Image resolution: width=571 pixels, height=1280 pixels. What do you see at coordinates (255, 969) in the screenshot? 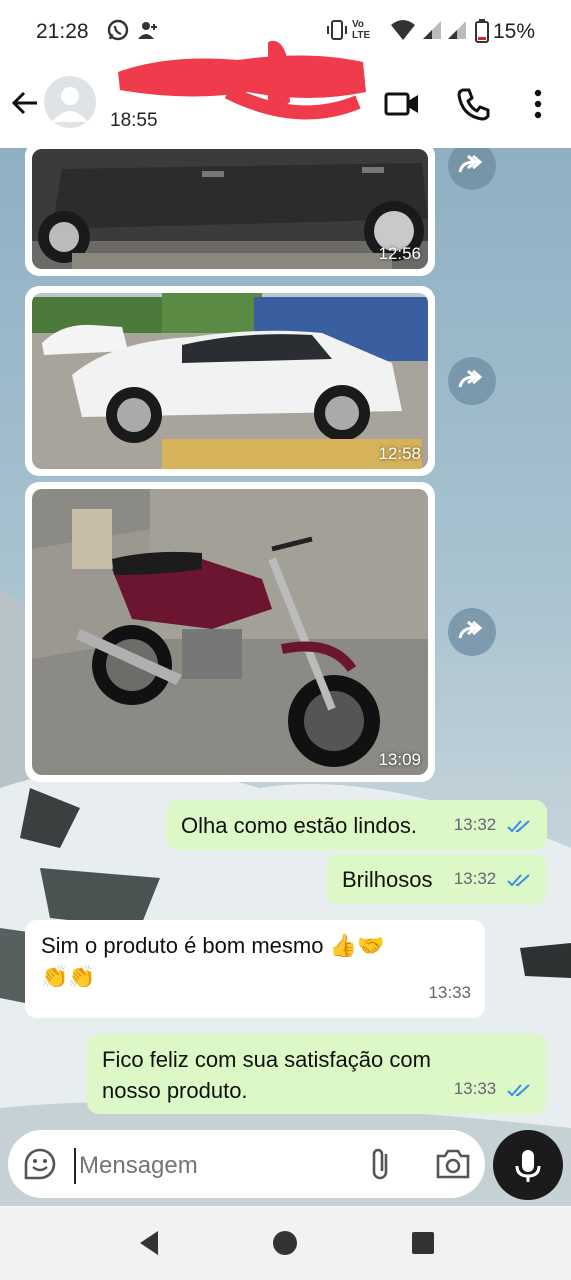
I see `incoming-message: Sim o produto é bom mesmo 👍🤝 👏👏 13:33` at bounding box center [255, 969].